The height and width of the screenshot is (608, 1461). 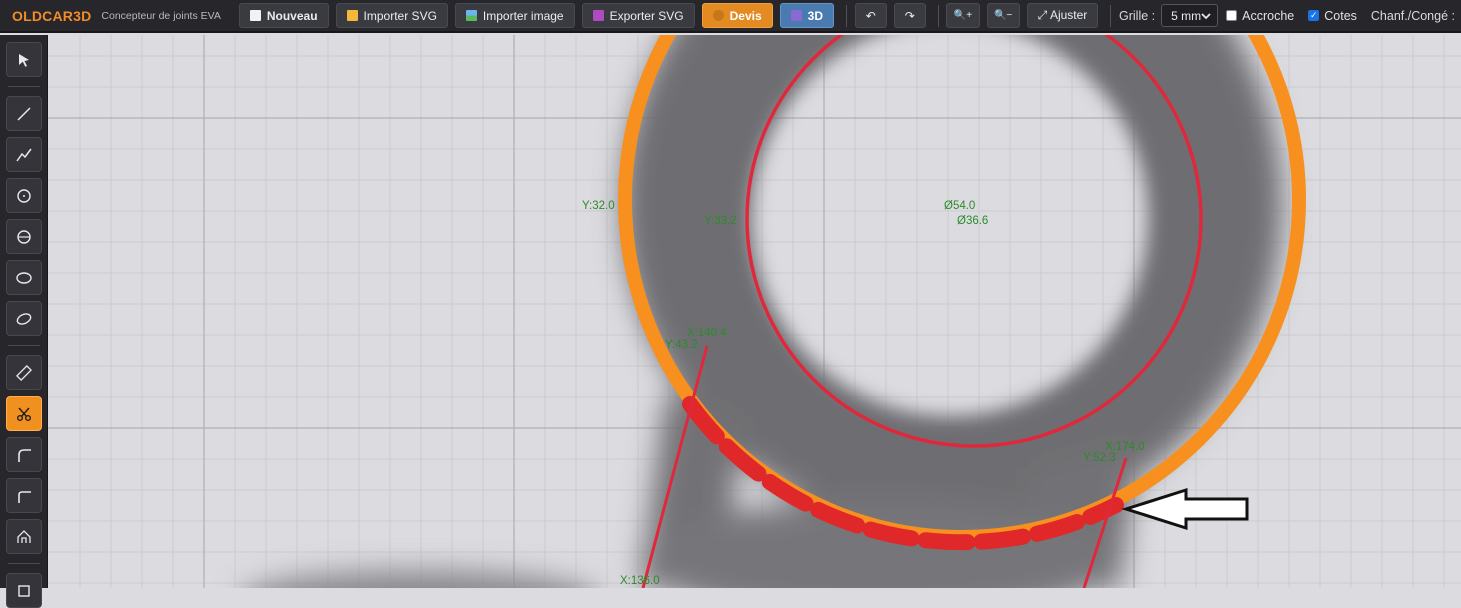 What do you see at coordinates (1232, 15) in the screenshot?
I see `snap-checkbox` at bounding box center [1232, 15].